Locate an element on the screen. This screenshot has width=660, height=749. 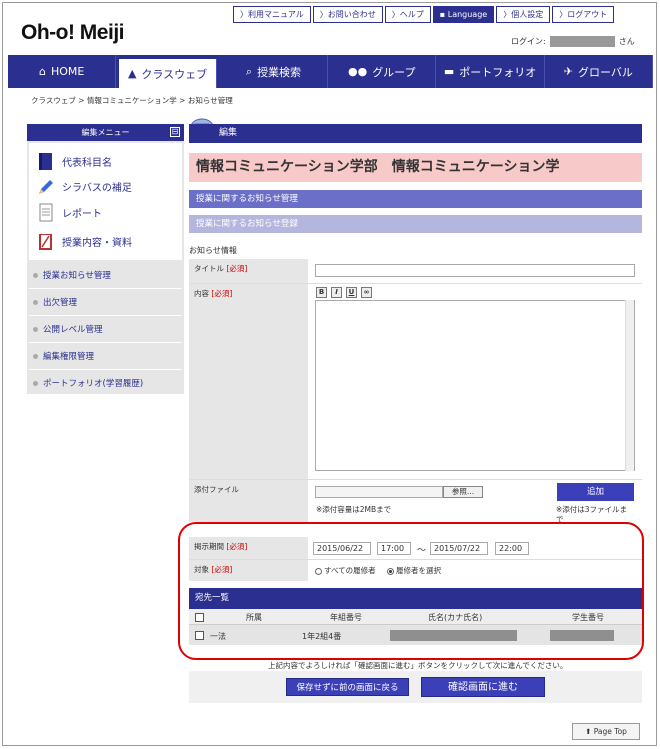
nav-search: ⌕ 授業検索 is located at coordinates (274, 71).